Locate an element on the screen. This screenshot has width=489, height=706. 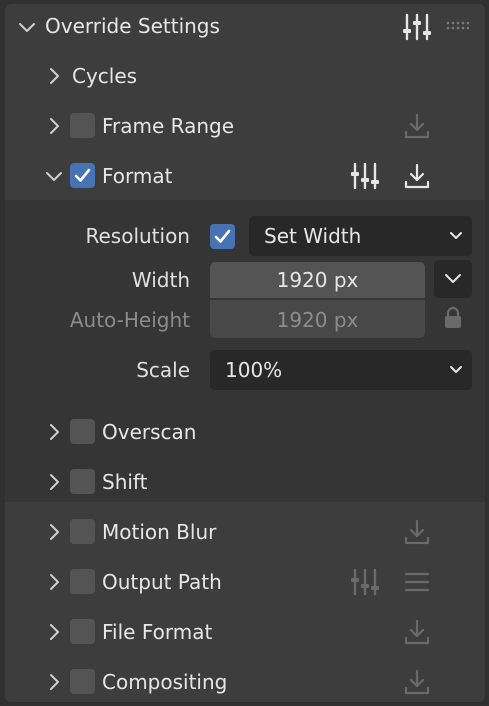
overscan-label: Overscan is located at coordinates (149, 432).